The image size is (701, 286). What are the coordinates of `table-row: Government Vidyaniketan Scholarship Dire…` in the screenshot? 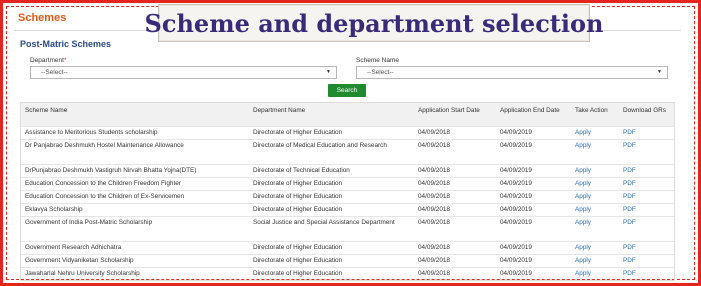 It's located at (347, 261).